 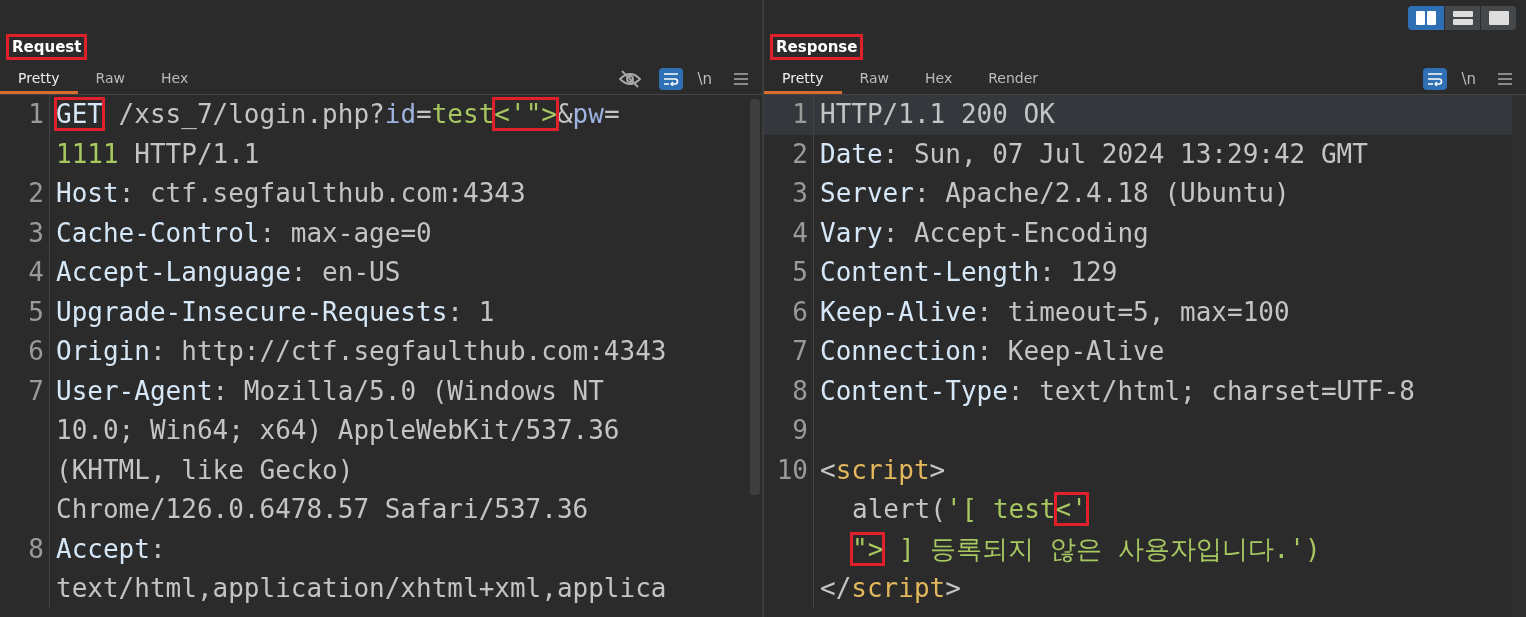 I want to click on line-number: 10, so click(x=792, y=469).